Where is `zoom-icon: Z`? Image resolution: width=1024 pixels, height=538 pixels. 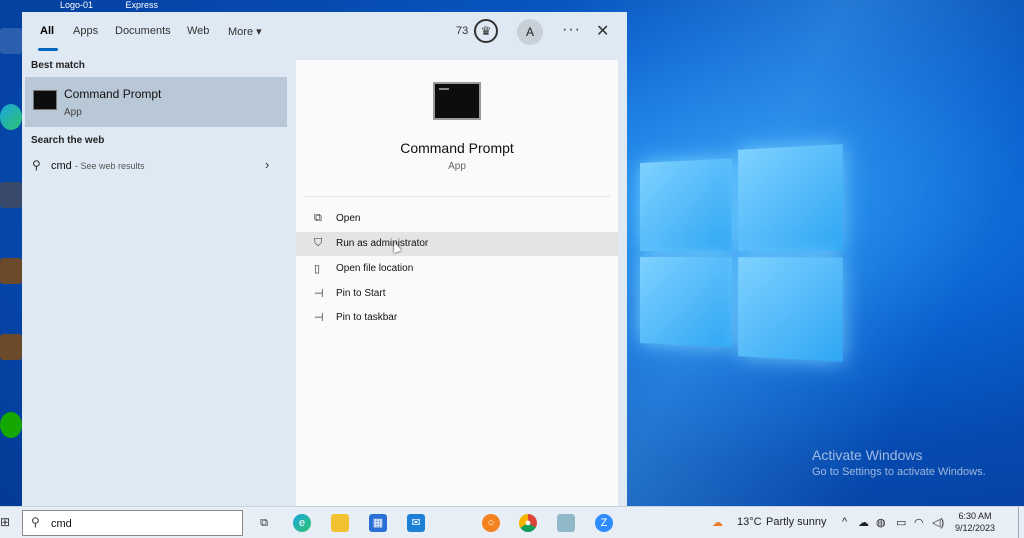 zoom-icon: Z is located at coordinates (604, 523).